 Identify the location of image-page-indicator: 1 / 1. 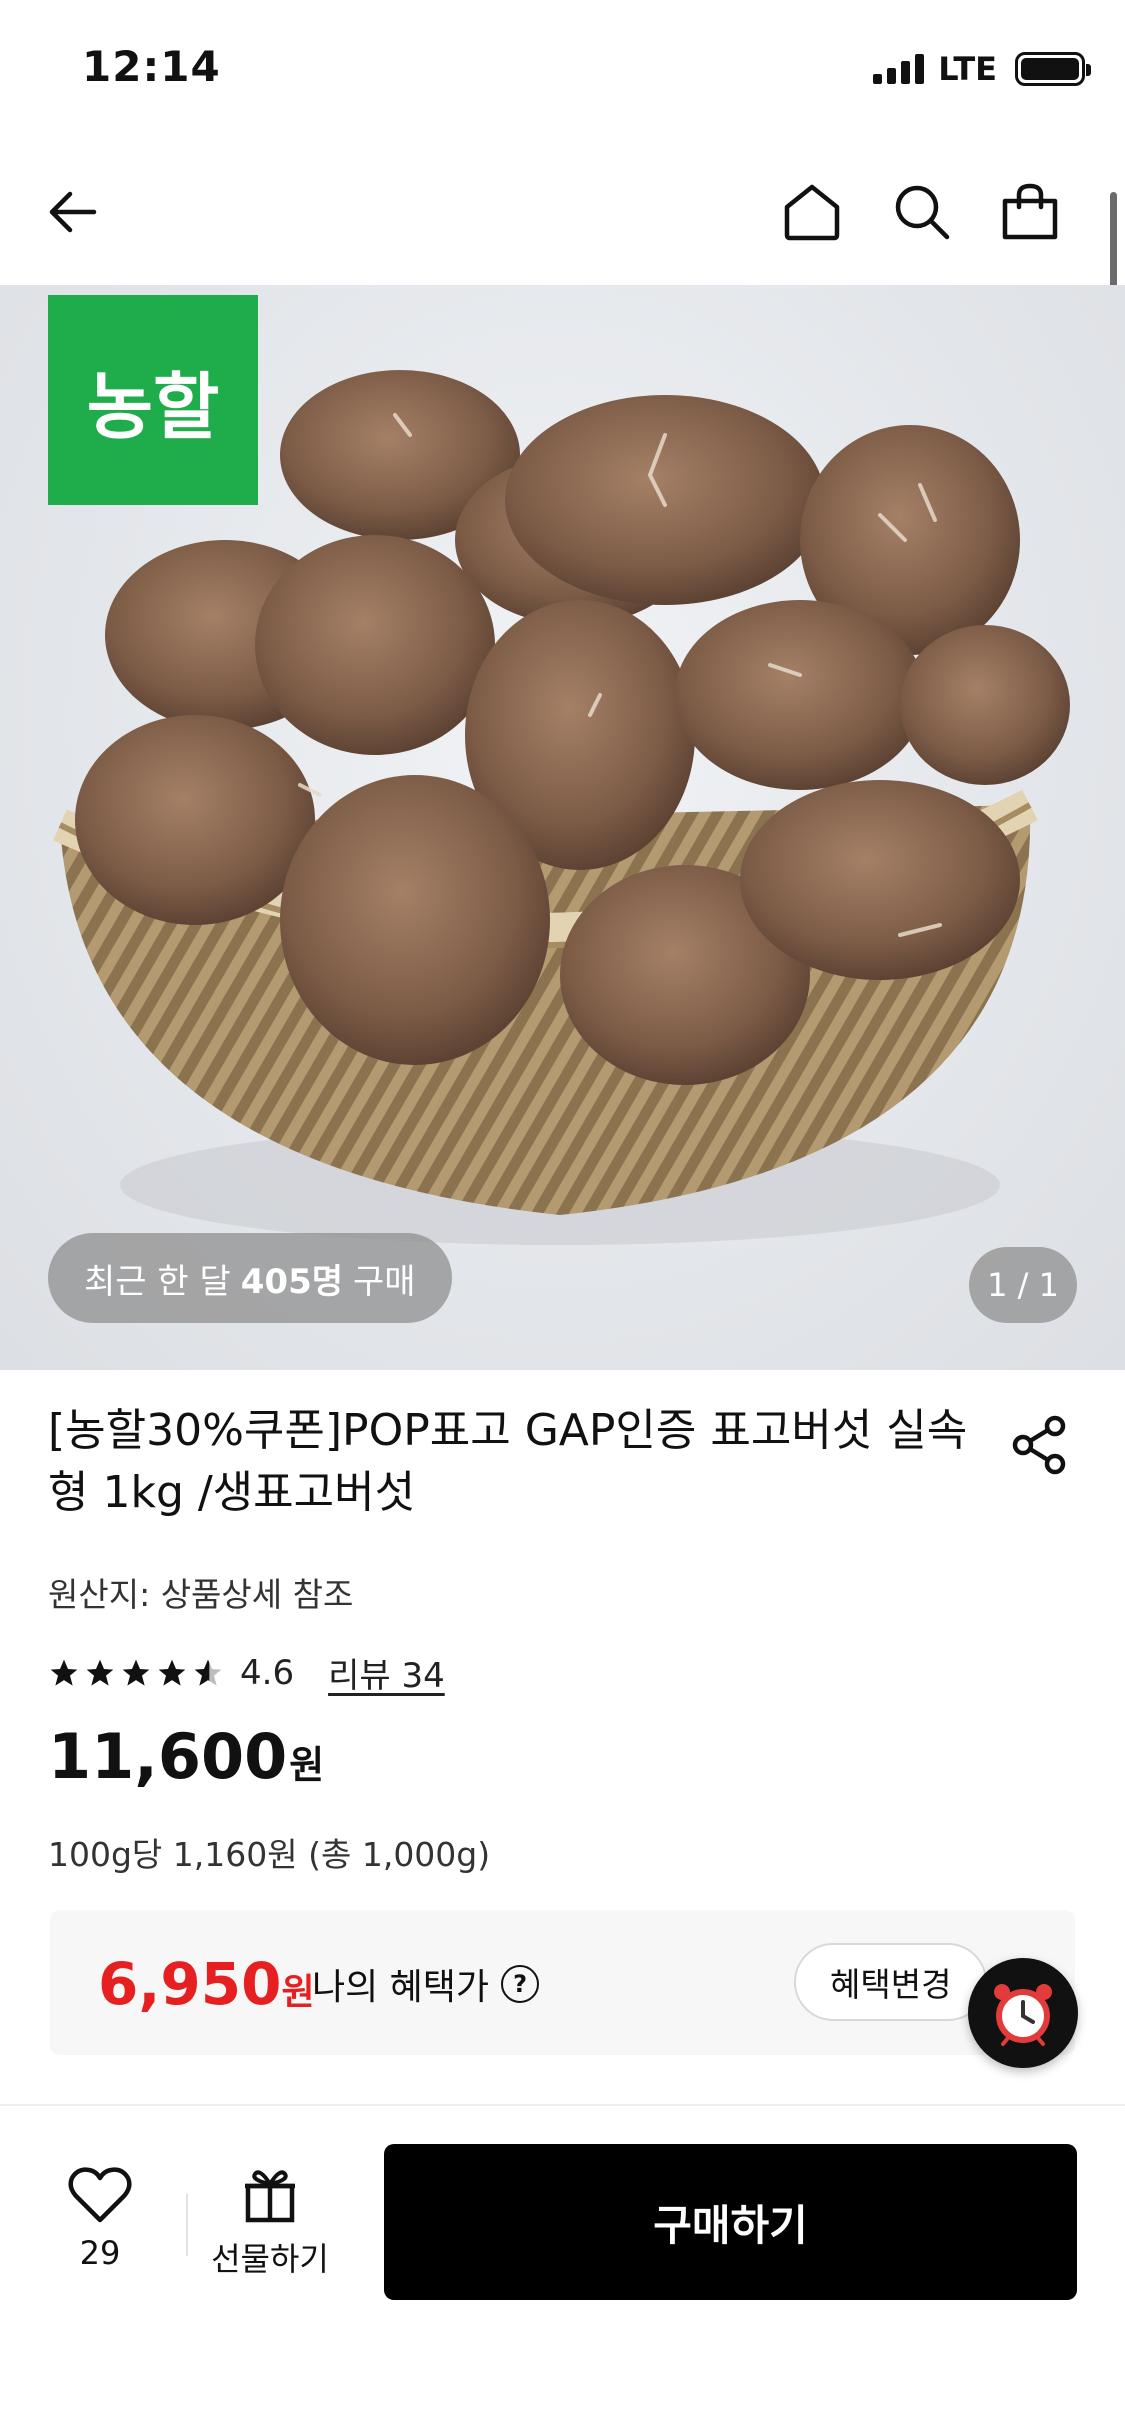
(1023, 1285).